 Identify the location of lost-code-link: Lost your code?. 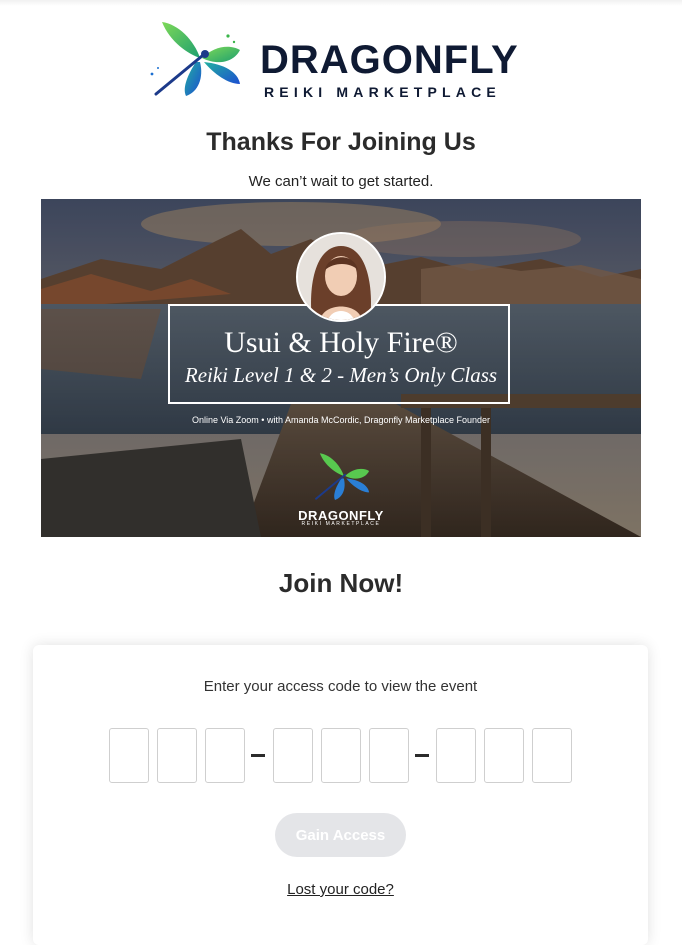
(340, 889).